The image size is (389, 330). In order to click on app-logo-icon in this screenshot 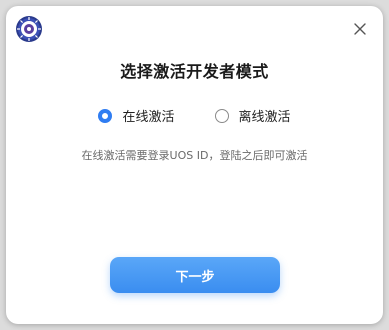, I will do `click(29, 29)`.